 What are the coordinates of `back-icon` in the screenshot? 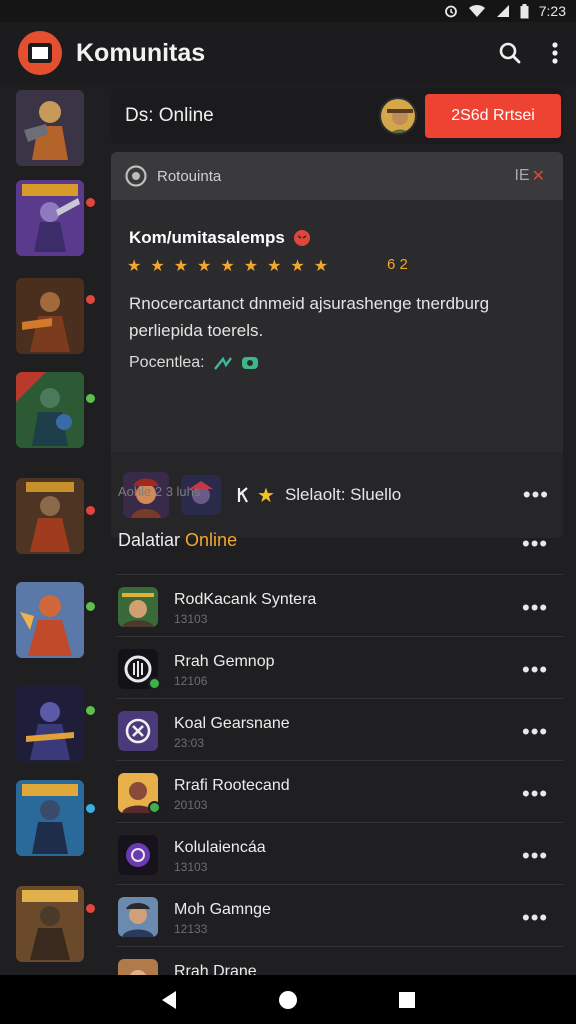 It's located at (169, 1000).